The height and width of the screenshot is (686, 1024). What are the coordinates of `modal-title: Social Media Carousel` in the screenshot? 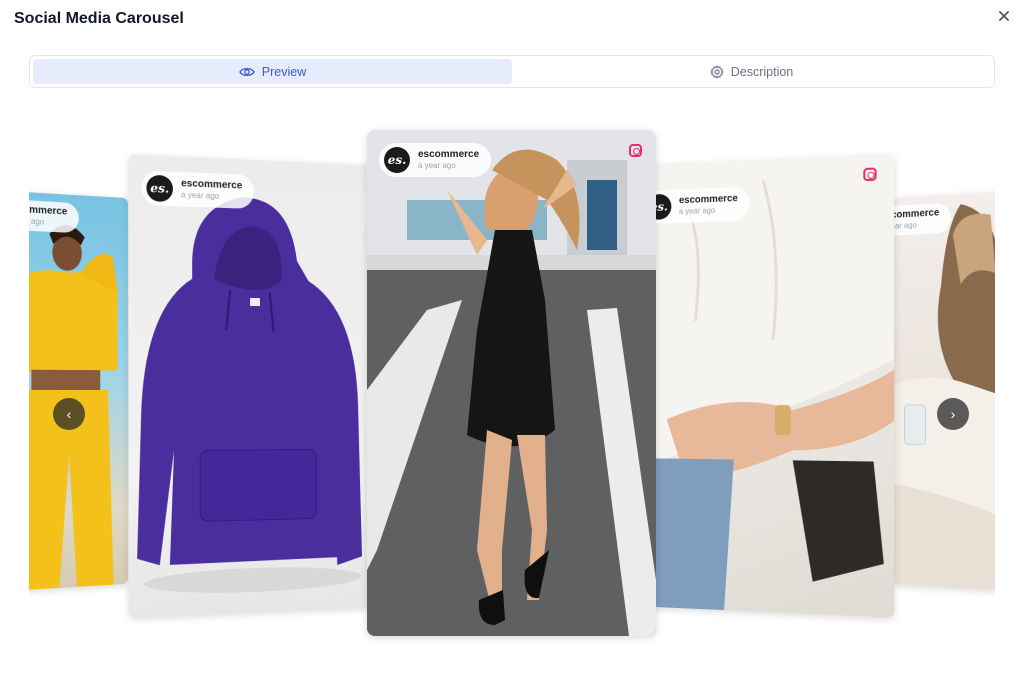 It's located at (99, 18).